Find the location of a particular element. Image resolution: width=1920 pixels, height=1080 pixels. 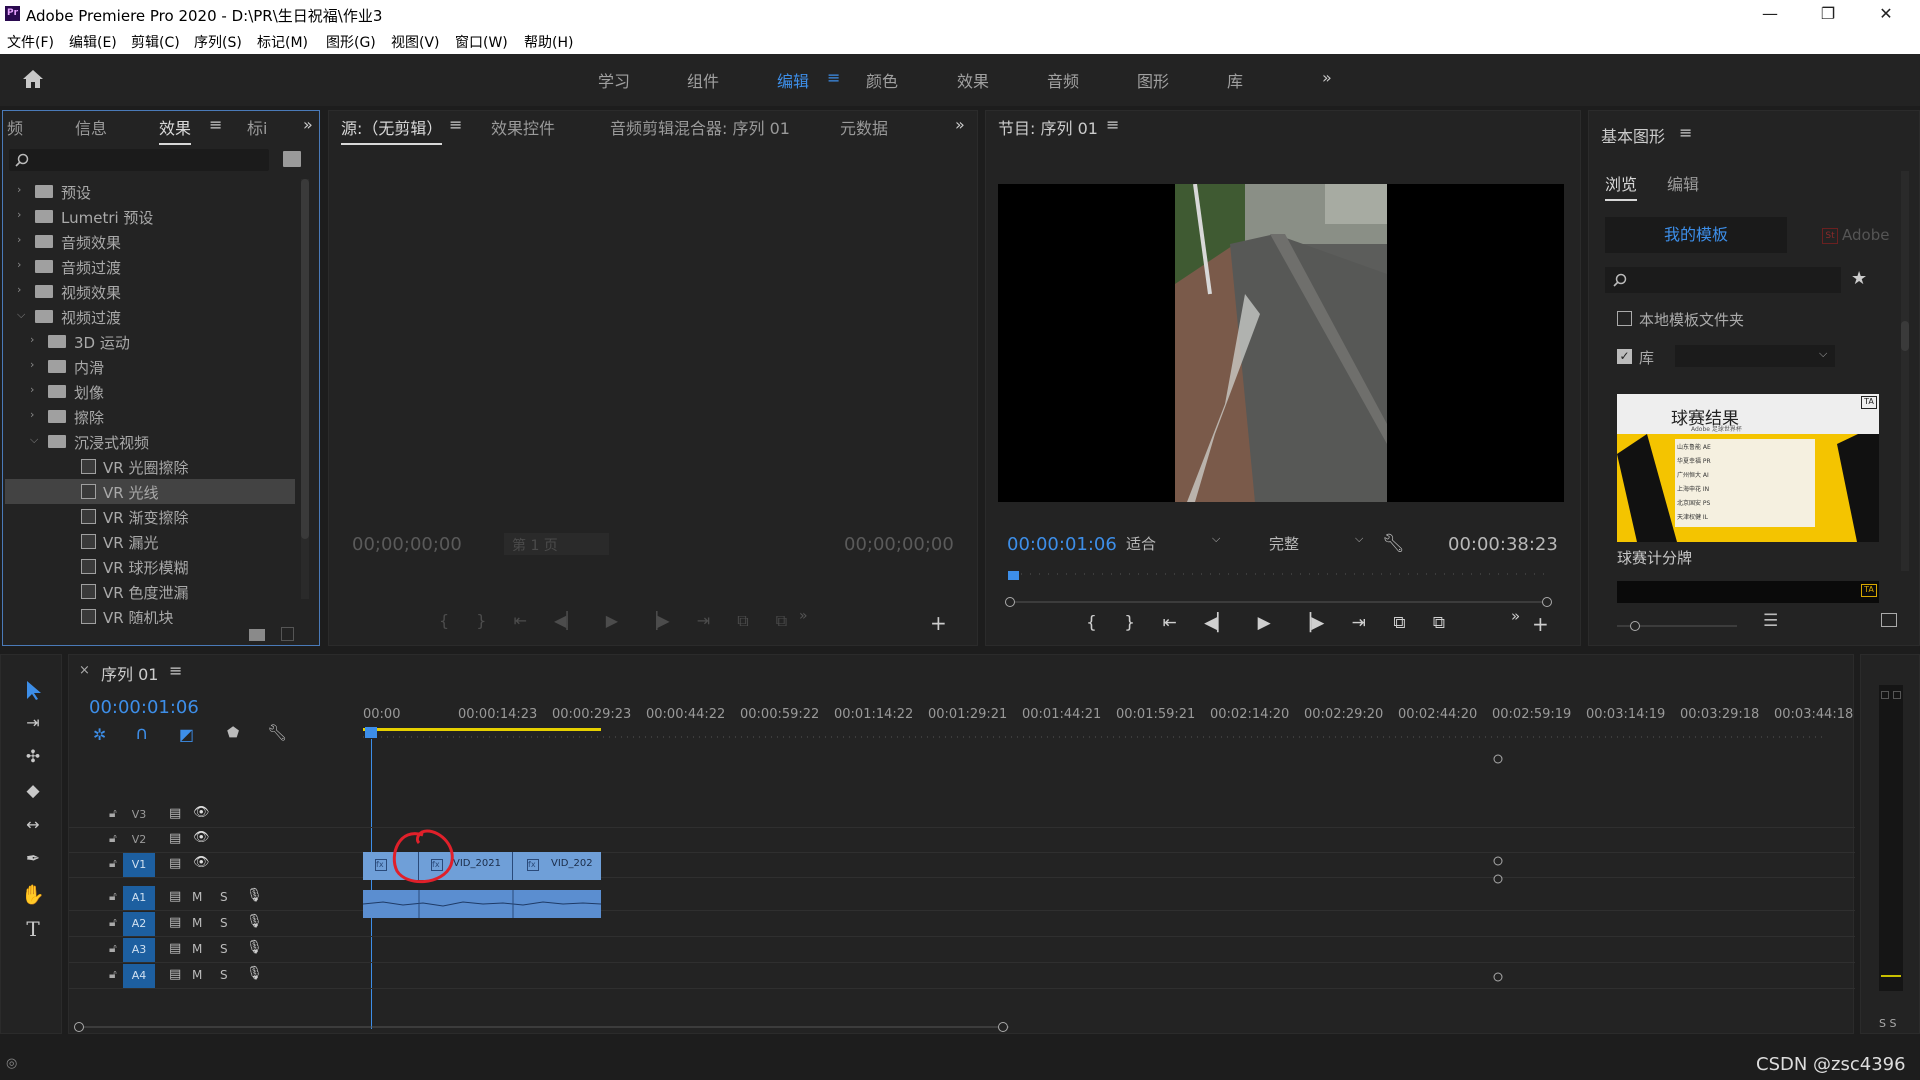

linked-selection-icon: ◩ is located at coordinates (186, 734).